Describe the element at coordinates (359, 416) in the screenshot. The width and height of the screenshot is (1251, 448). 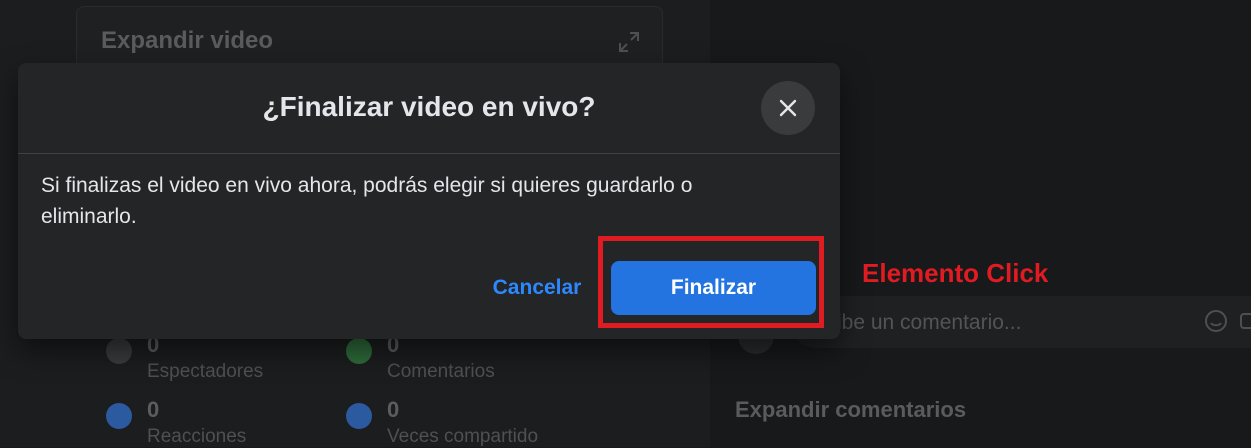
I see `share-icon` at that location.